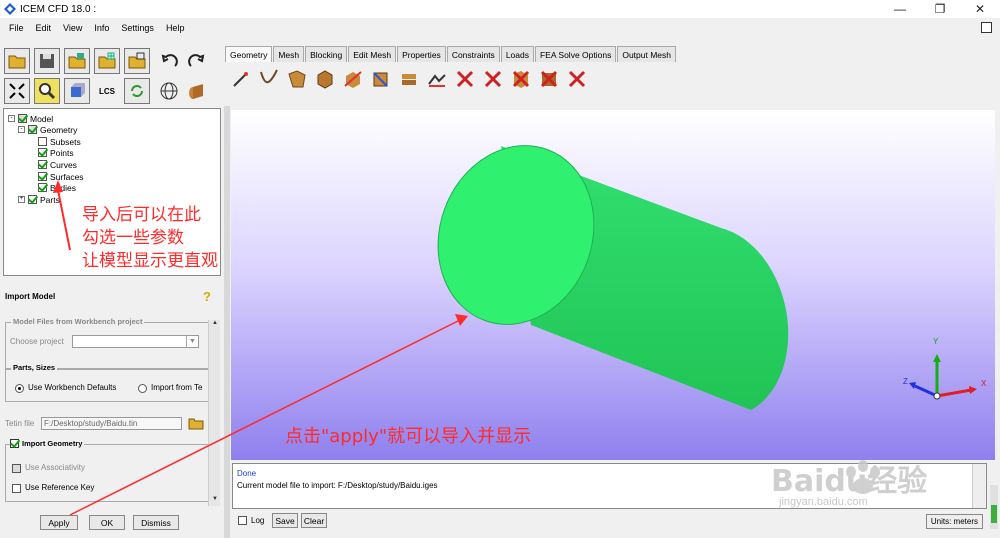  I want to click on watermark-url: jingyan.baidu.com, so click(823, 502).